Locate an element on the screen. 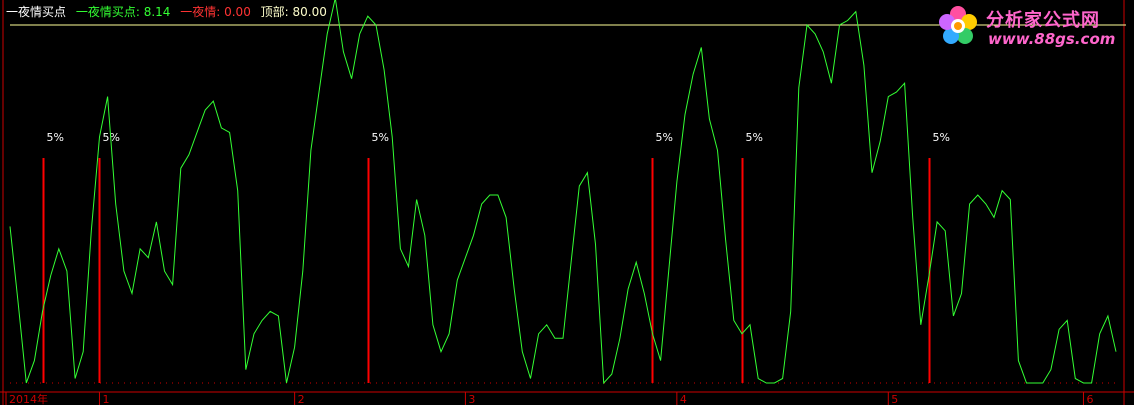 The image size is (1134, 405). logo-url: www.88gs.com is located at coordinates (1052, 39).